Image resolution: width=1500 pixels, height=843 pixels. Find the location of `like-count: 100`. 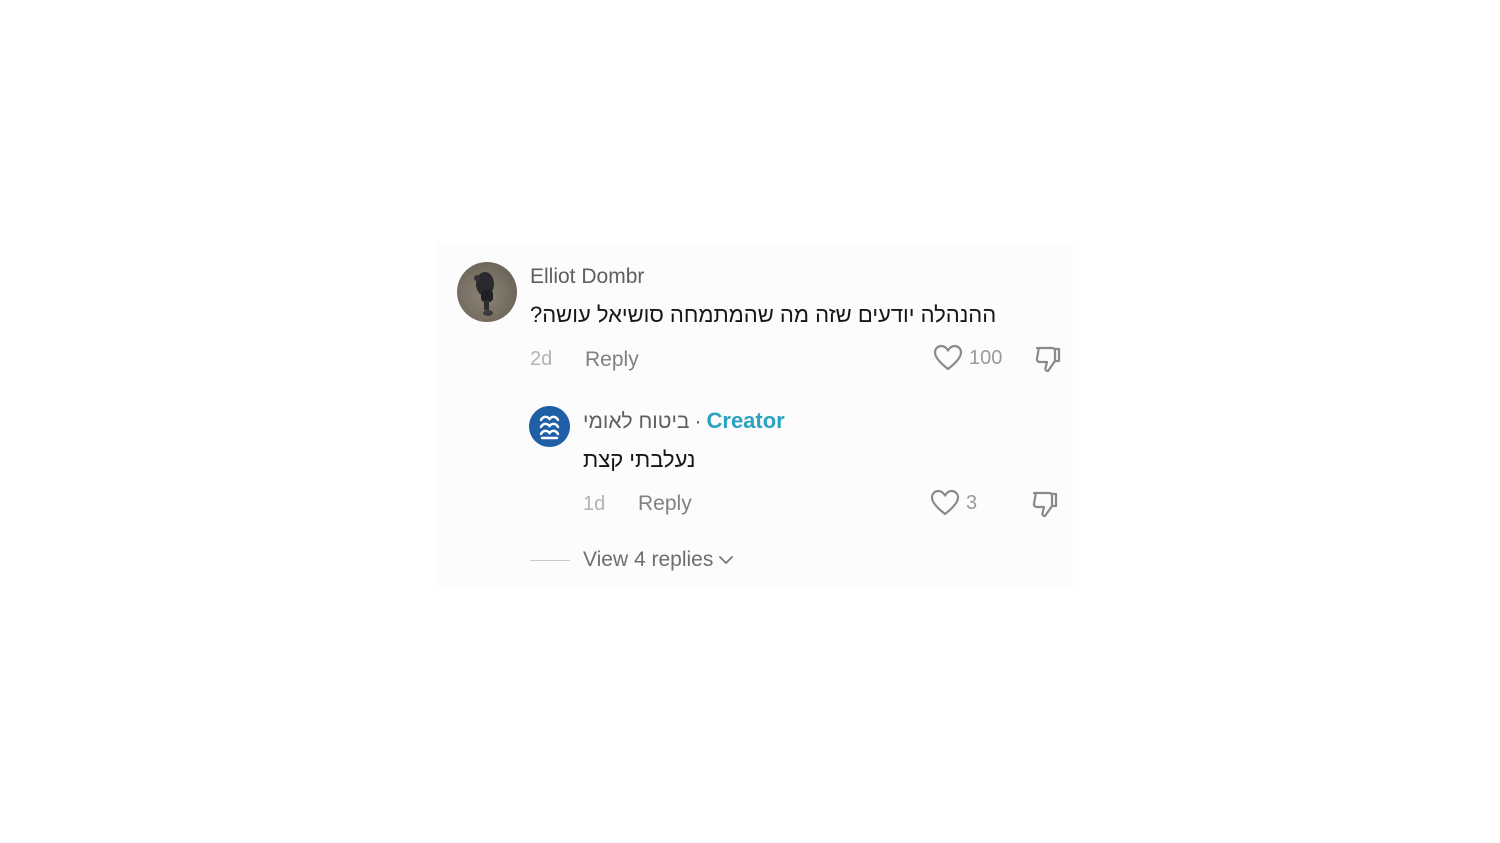

like-count: 100 is located at coordinates (986, 357).